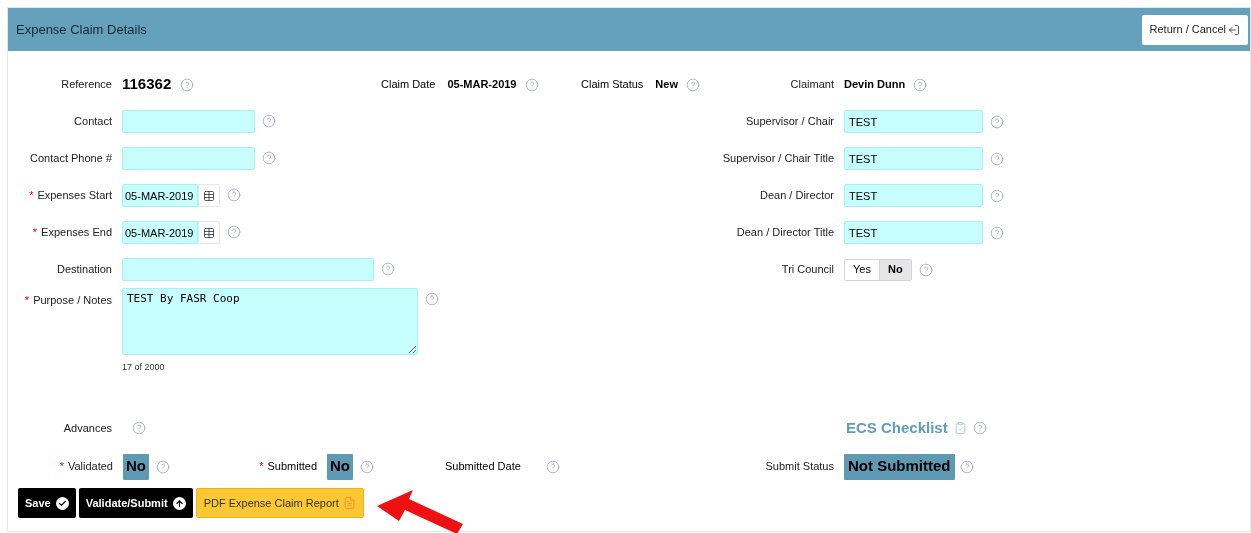  Describe the element at coordinates (279, 503) in the screenshot. I see `pdf-report-button: PDF Expense Claim Report` at that location.